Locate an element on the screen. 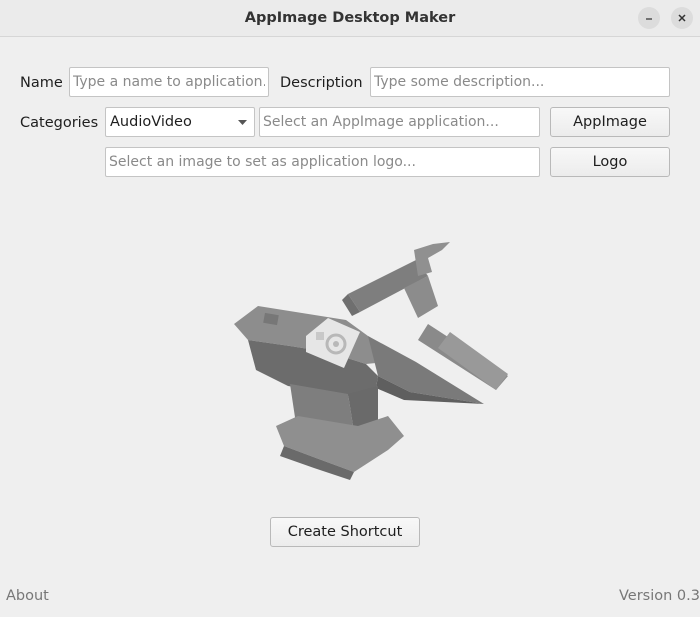  minimize-button is located at coordinates (649, 18).